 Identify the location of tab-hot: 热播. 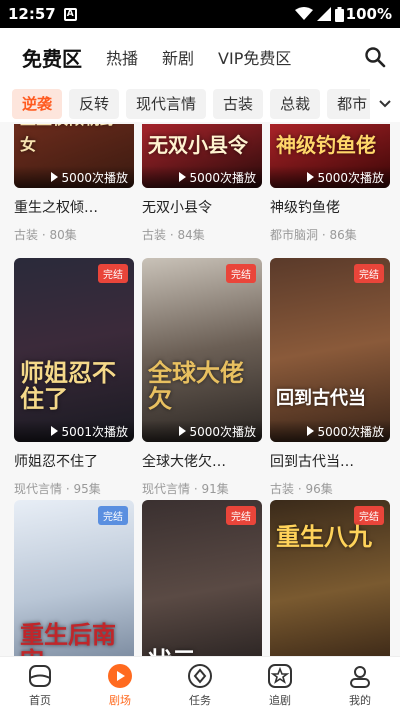
(122, 57).